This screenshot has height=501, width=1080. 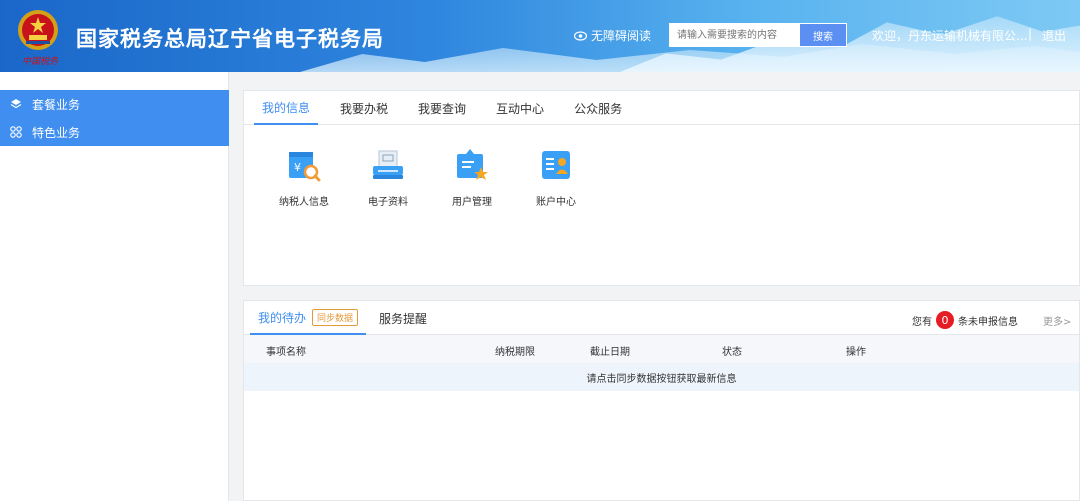 I want to click on more-link: 更多>, so click(x=1057, y=320).